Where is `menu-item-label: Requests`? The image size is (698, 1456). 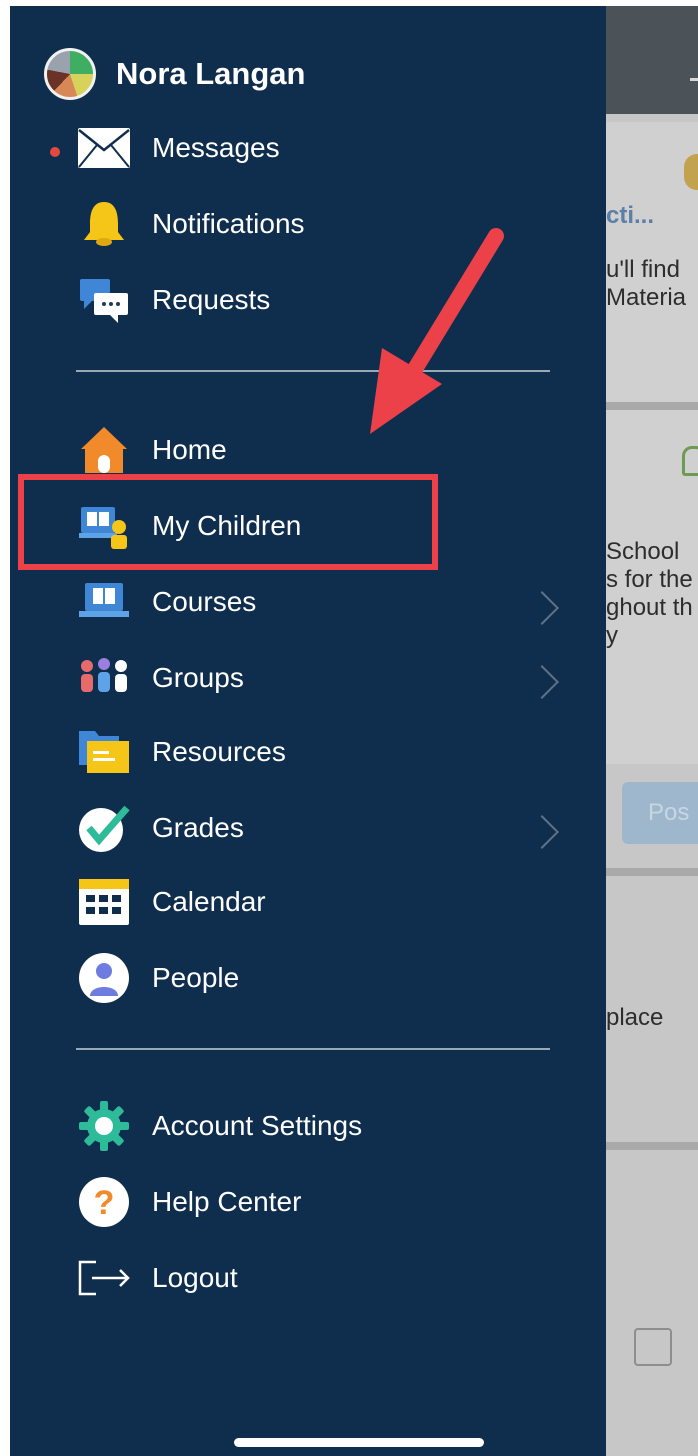 menu-item-label: Requests is located at coordinates (211, 299).